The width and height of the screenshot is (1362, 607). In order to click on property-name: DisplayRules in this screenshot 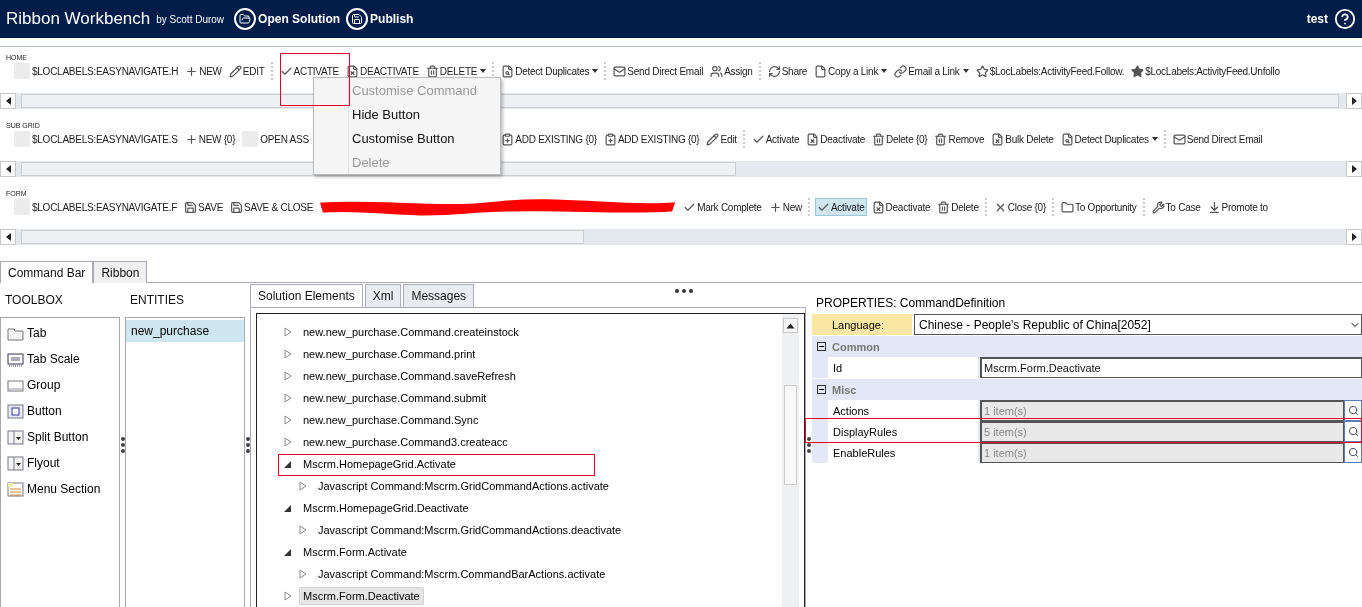, I will do `click(903, 431)`.